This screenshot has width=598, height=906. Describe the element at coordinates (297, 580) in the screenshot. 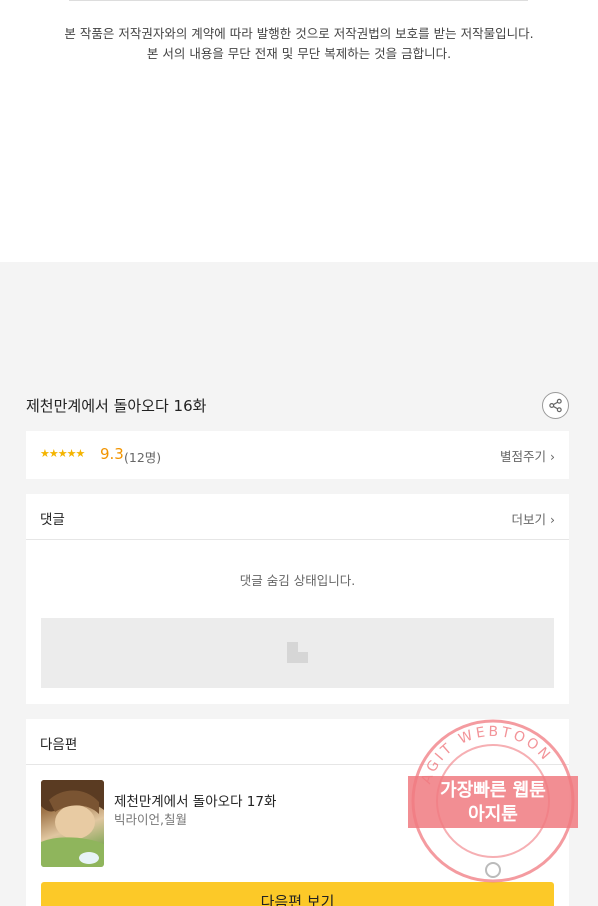

I see `comments-hidden-message: 댓글 숨김 상태입니다.` at that location.